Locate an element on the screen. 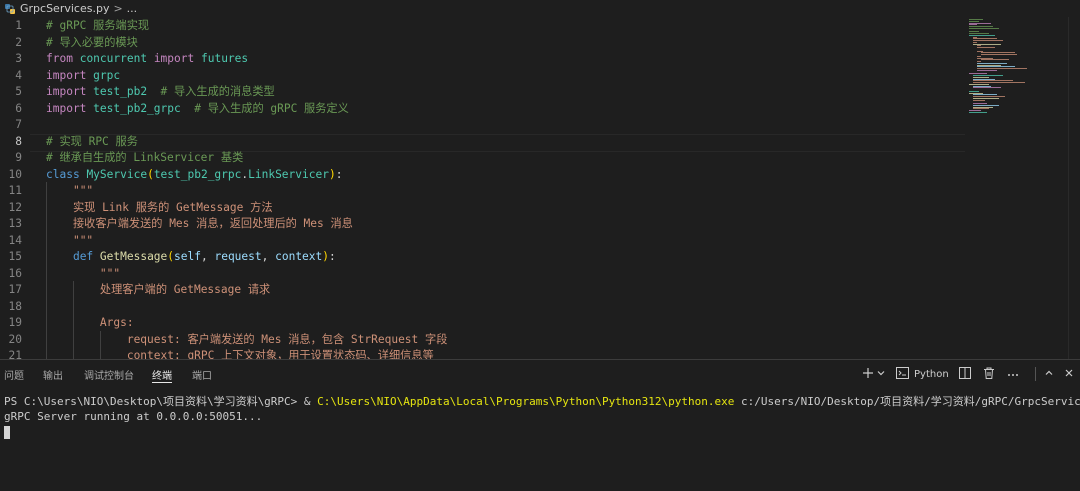  code-line: 13 接收客户端发送的 Mes 消息，返回处理后的 Mes 消息 is located at coordinates (540, 224).